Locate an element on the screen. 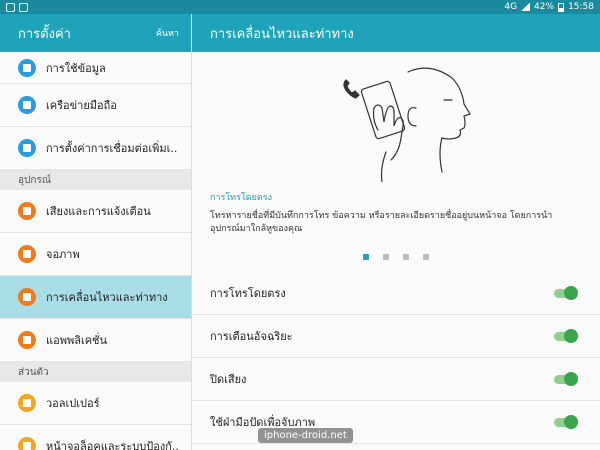  sound-icon is located at coordinates (27, 211).